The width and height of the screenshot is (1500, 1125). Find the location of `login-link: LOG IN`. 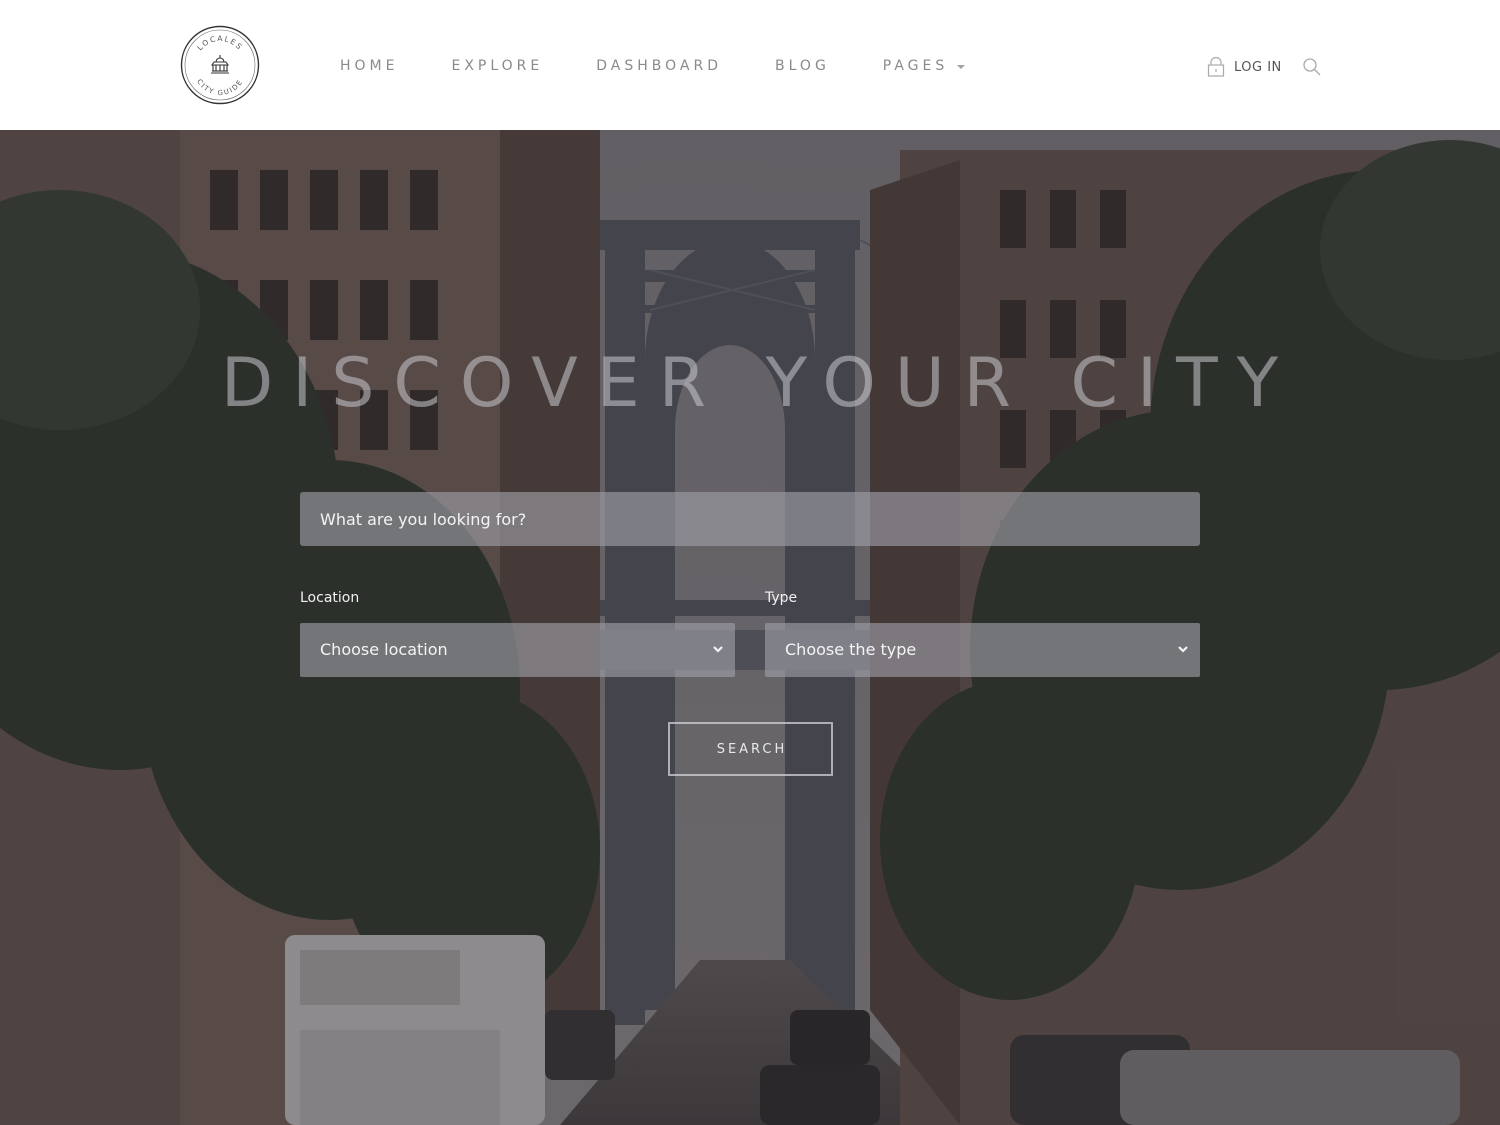

login-link: LOG IN is located at coordinates (1244, 67).